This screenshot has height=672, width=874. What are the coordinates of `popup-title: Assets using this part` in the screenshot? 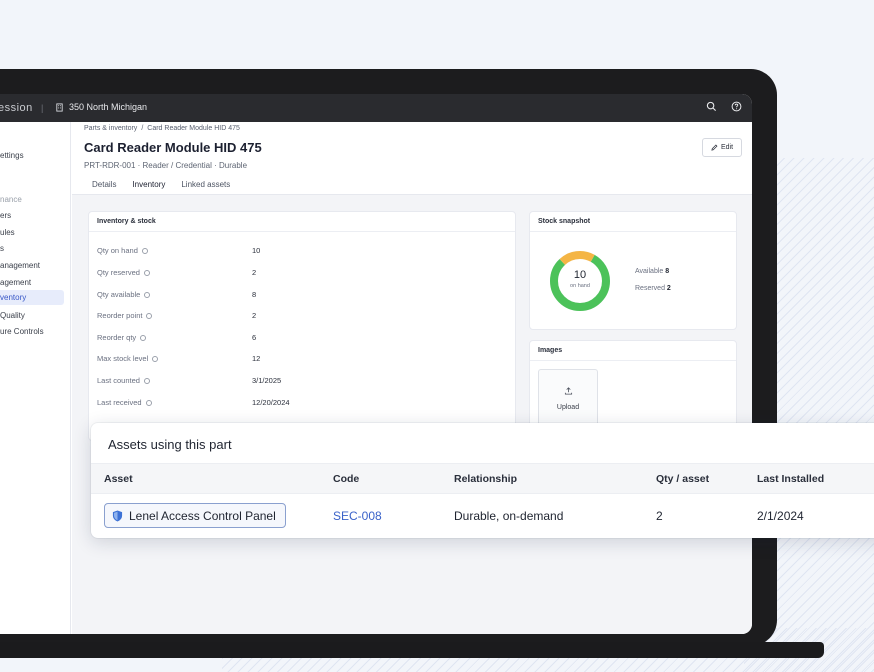 It's located at (170, 444).